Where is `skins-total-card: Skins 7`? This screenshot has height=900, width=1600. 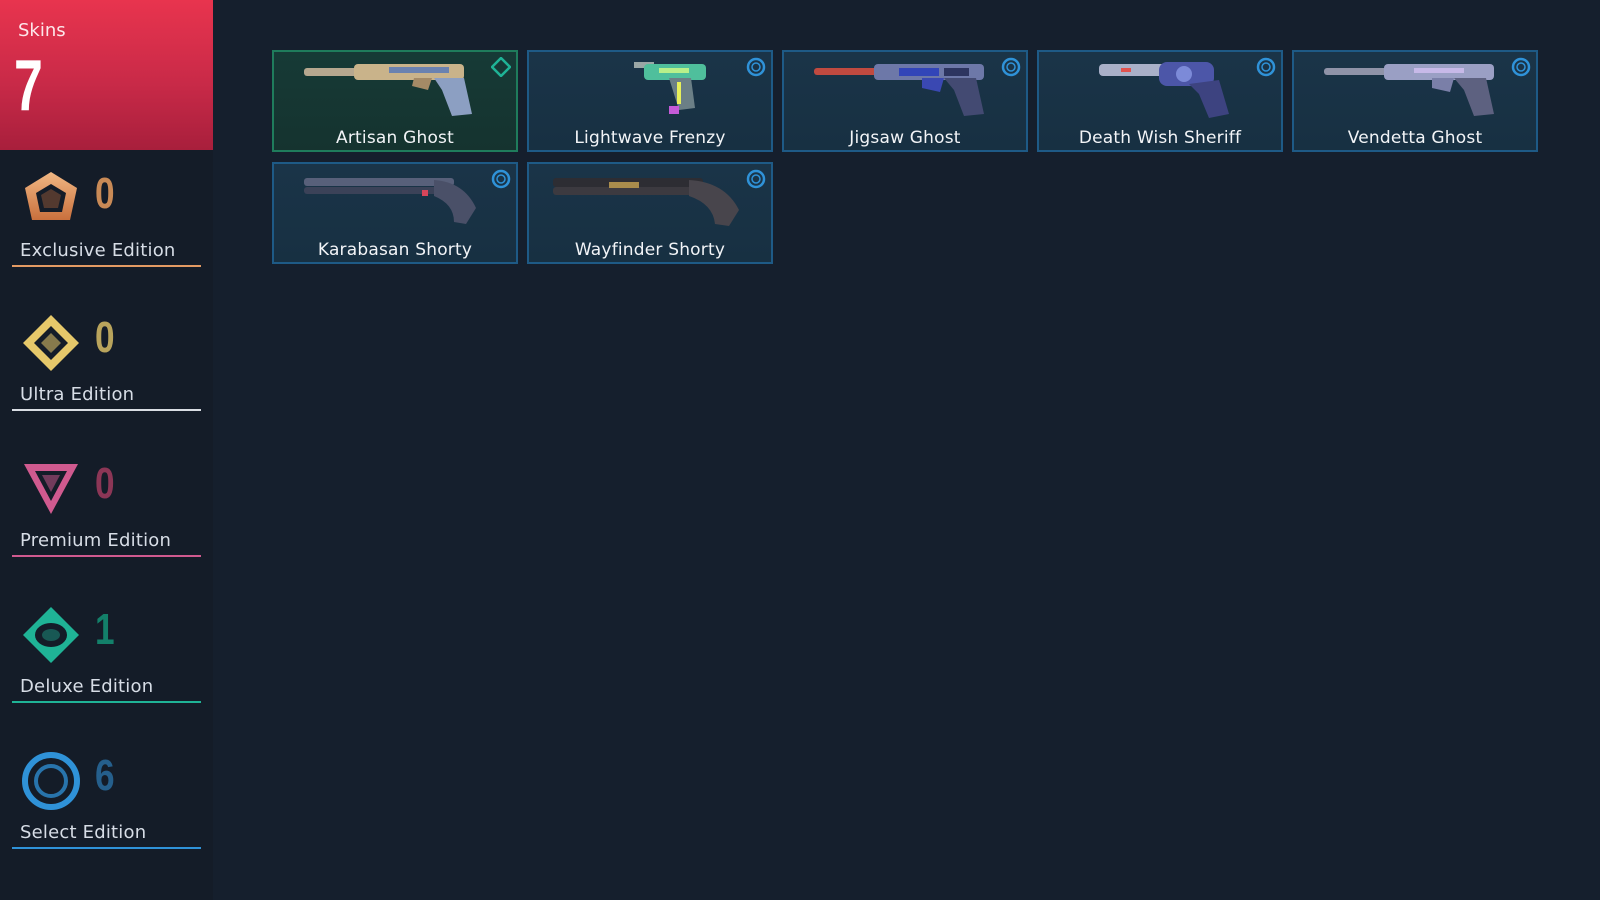
skins-total-card: Skins 7 is located at coordinates (106, 75).